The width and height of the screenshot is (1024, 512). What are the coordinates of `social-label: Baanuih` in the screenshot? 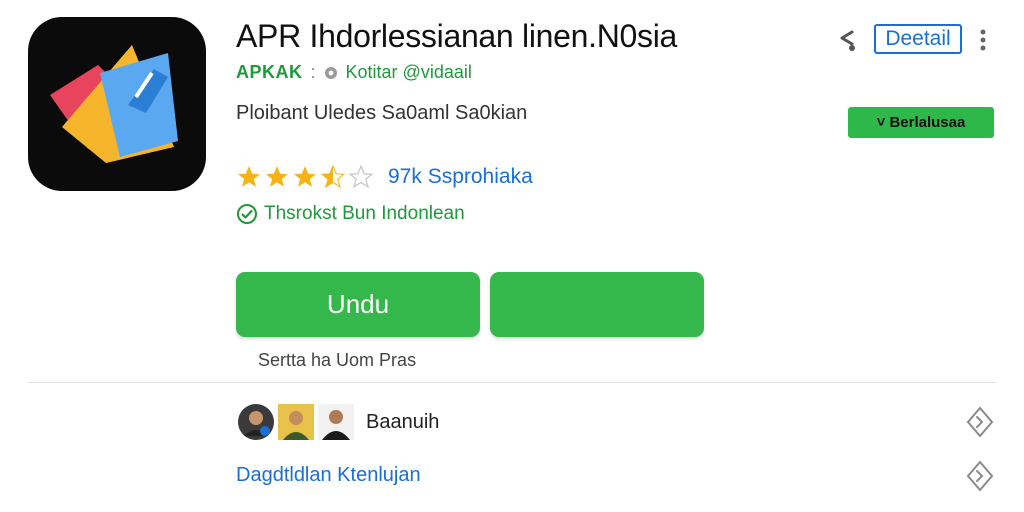 It's located at (403, 421).